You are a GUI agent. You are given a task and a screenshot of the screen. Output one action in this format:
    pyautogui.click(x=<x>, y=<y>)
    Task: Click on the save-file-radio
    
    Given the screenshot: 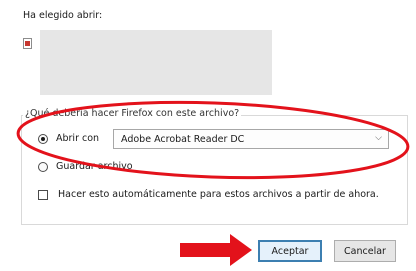 What is the action you would take?
    pyautogui.click(x=43, y=167)
    